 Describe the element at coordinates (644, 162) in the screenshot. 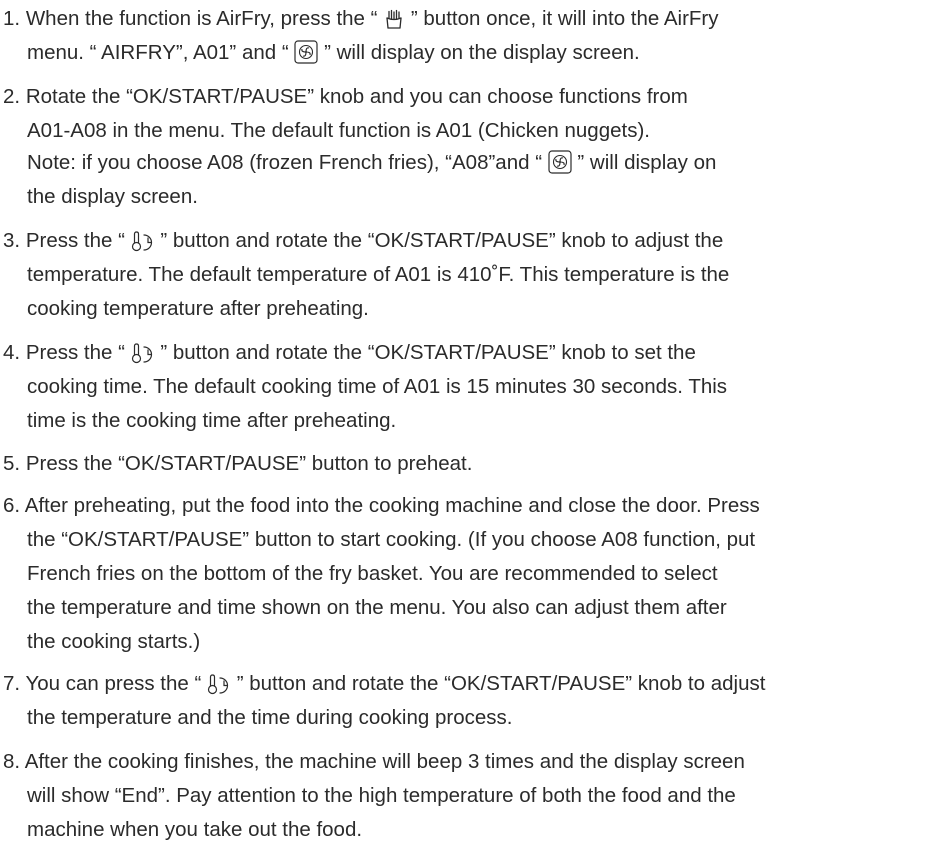

I see `step-2-text-d: ” will display on` at that location.